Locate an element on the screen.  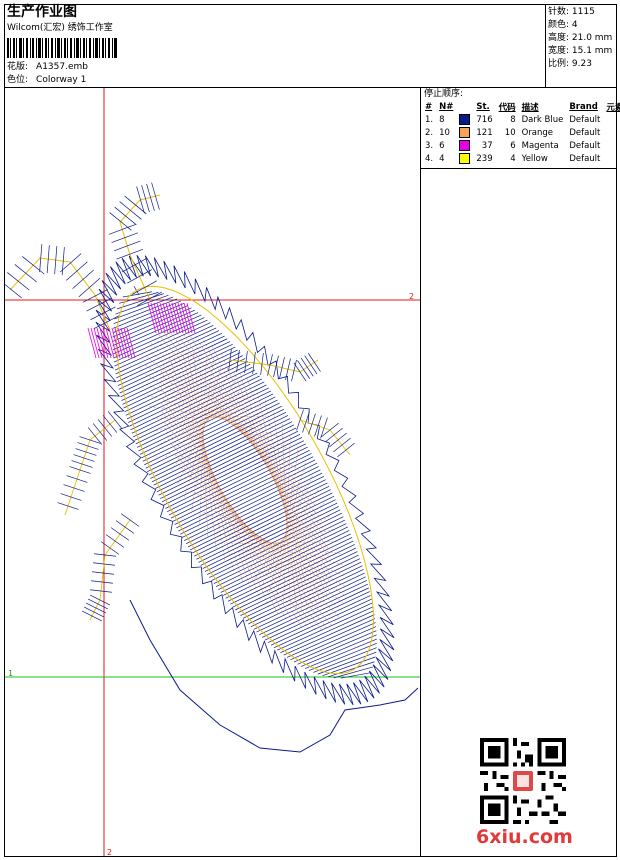
axis-label-right: 2 is located at coordinates (412, 296).